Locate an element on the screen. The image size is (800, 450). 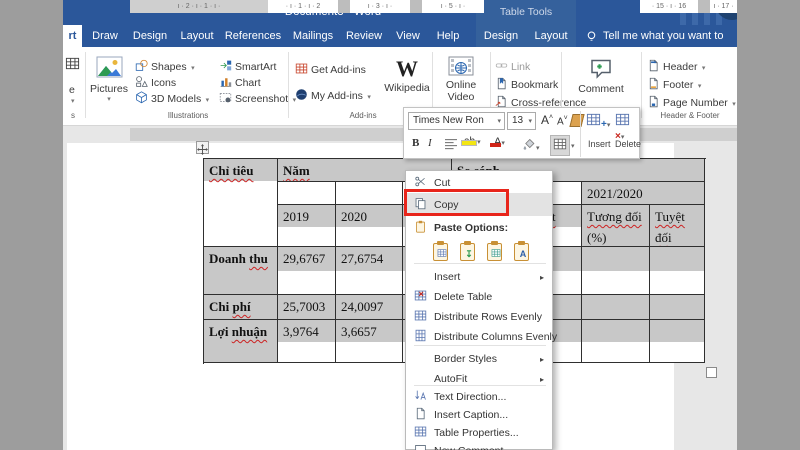
wikipedia-button: W Wikipedia is located at coordinates (407, 75).